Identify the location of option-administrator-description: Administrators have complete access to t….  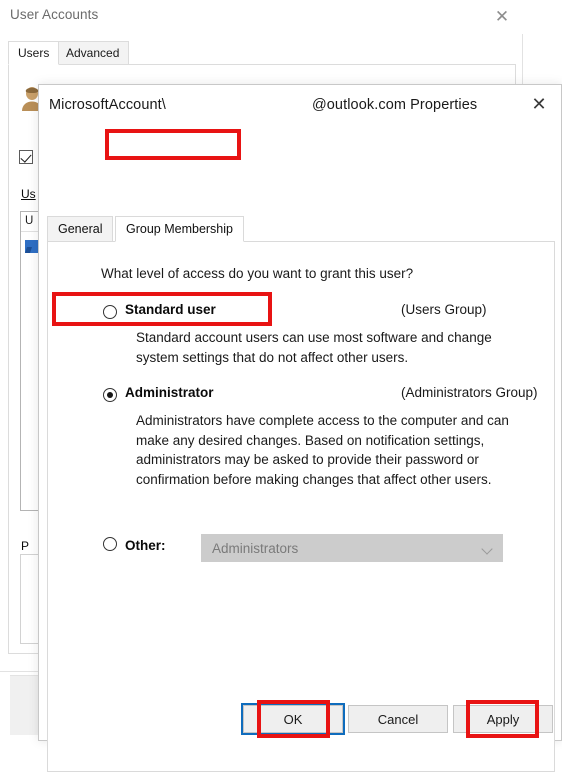
(322, 450).